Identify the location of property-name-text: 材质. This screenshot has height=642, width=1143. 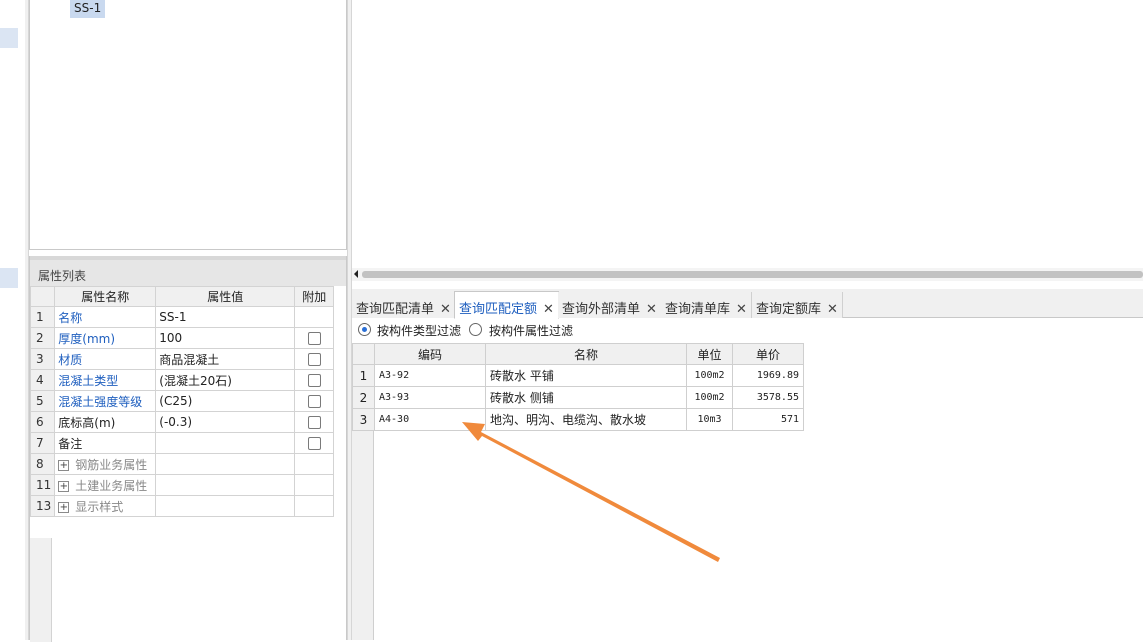
(70, 359).